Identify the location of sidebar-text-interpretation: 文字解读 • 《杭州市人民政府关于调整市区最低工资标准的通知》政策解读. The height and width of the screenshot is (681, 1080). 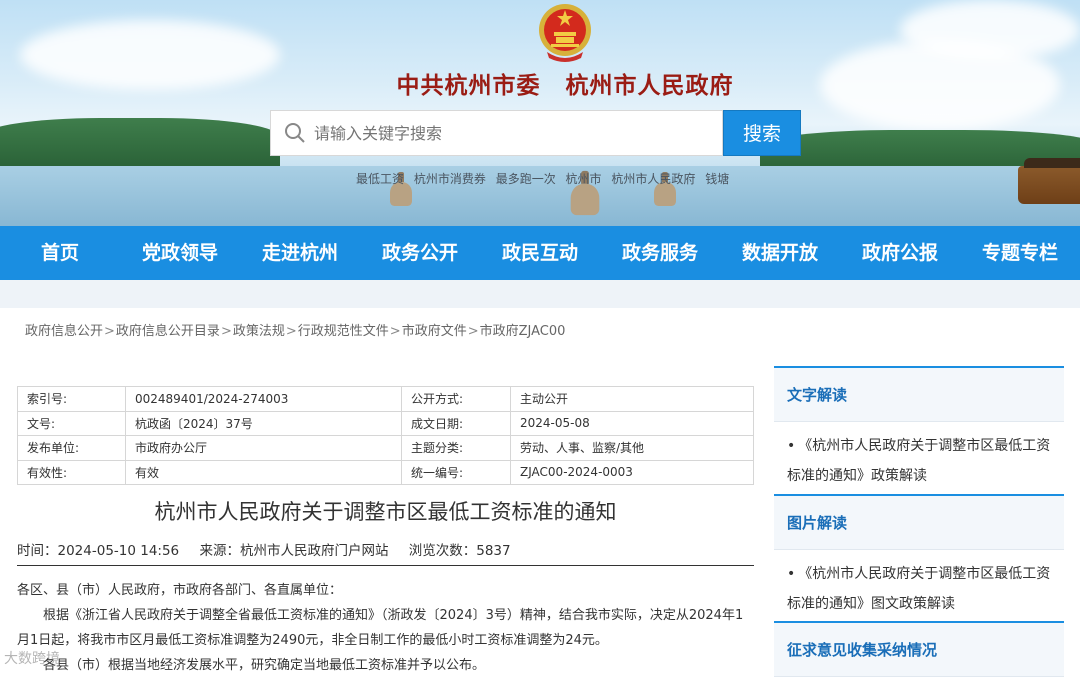
(919, 428).